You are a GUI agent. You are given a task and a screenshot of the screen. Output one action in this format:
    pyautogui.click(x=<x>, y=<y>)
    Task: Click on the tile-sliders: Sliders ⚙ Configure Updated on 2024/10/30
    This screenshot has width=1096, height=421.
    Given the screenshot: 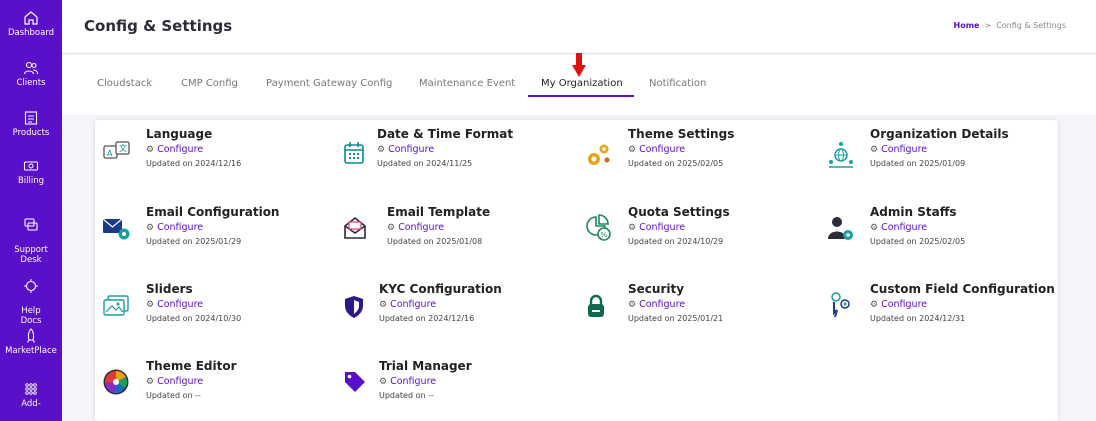 What is the action you would take?
    pyautogui.click(x=202, y=306)
    